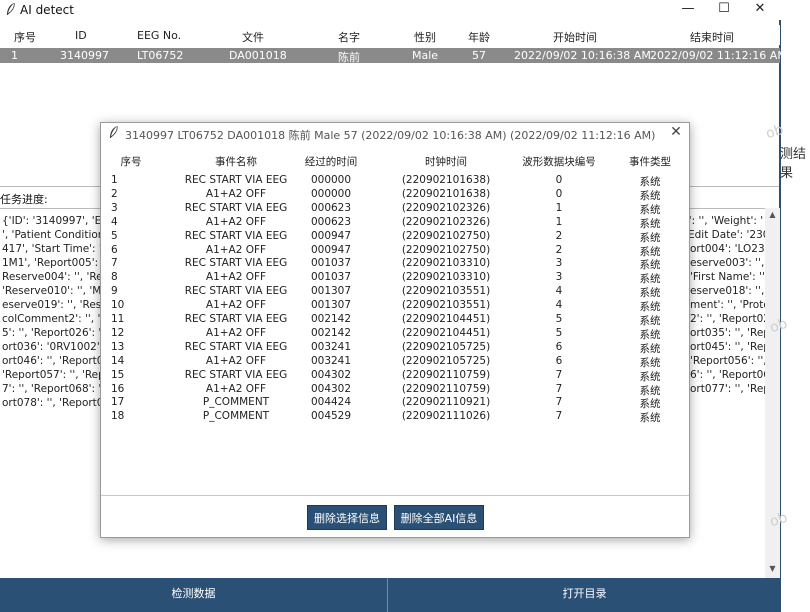 The width and height of the screenshot is (810, 612). What do you see at coordinates (688, 10) in the screenshot?
I see `minimize-button: —` at bounding box center [688, 10].